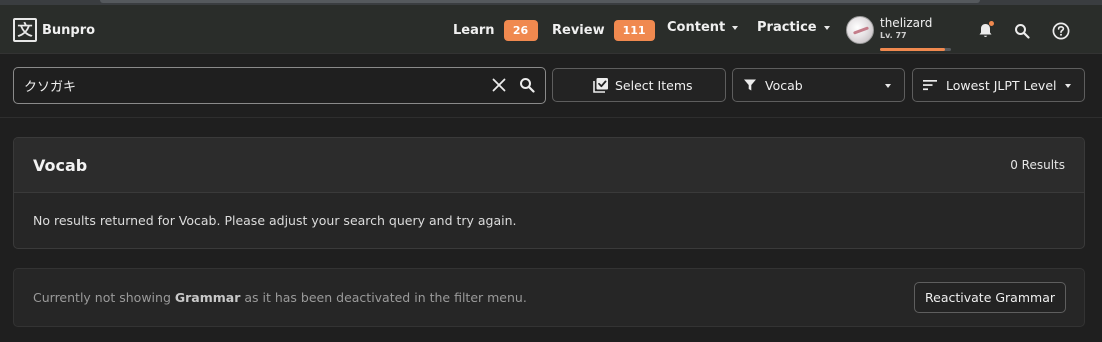  I want to click on reactivate-grammar-button: Reactivate Grammar, so click(990, 297).